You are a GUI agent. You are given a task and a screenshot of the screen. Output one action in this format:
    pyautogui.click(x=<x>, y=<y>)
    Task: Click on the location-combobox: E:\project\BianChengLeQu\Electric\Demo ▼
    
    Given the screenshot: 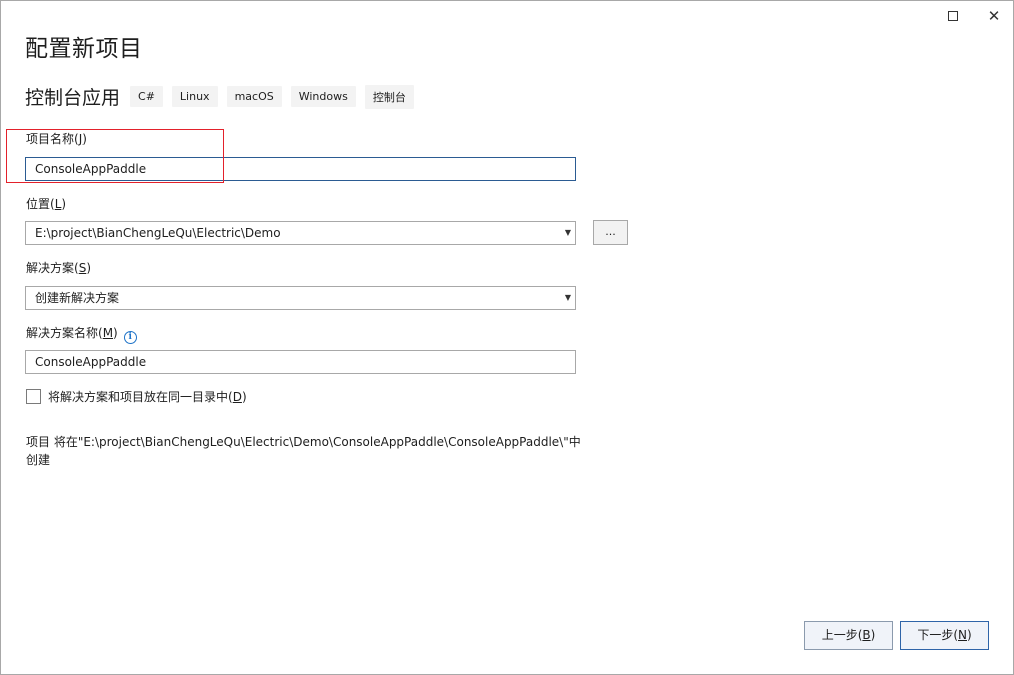 What is the action you would take?
    pyautogui.click(x=300, y=233)
    